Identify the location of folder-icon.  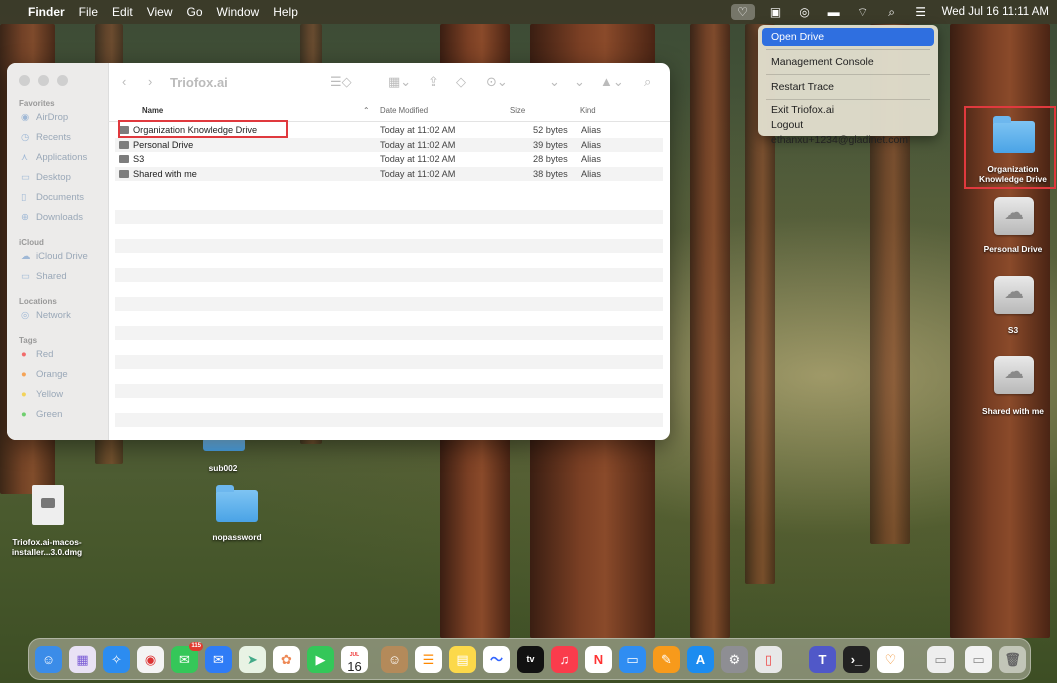
(237, 503).